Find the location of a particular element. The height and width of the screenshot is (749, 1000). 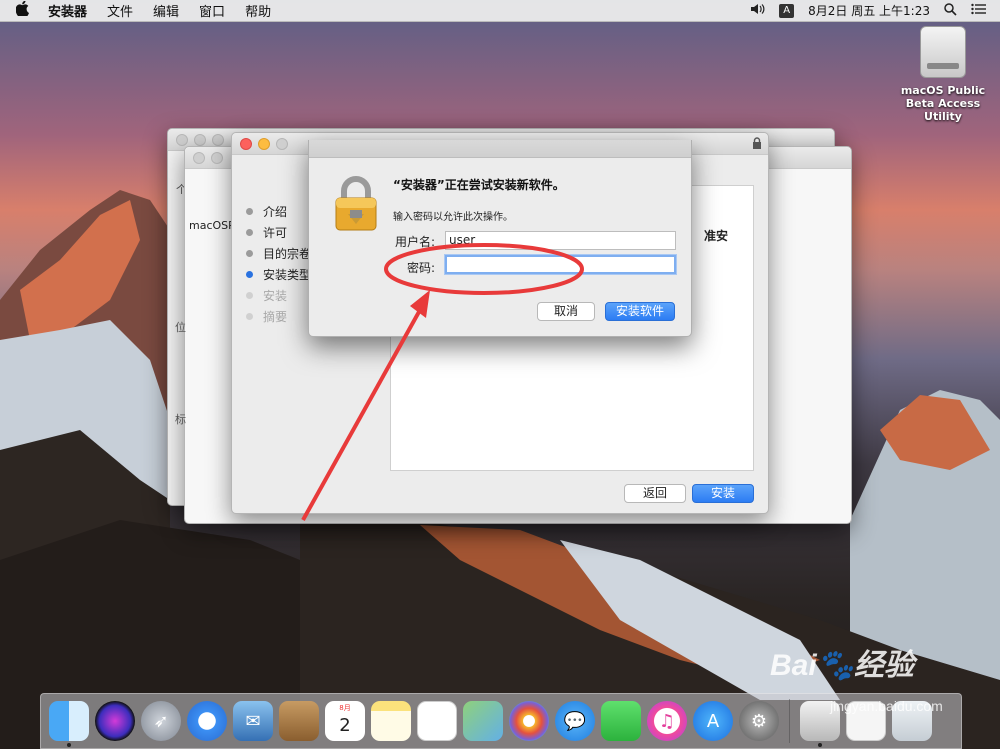

step-summary: 摘要 is located at coordinates (278, 316).